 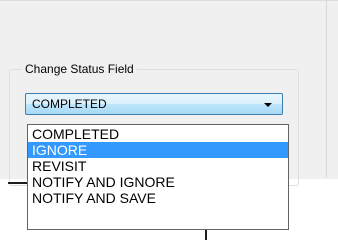 What do you see at coordinates (158, 198) in the screenshot?
I see `dropdown-option-notify-and-save: NOTIFY AND SAVE` at bounding box center [158, 198].